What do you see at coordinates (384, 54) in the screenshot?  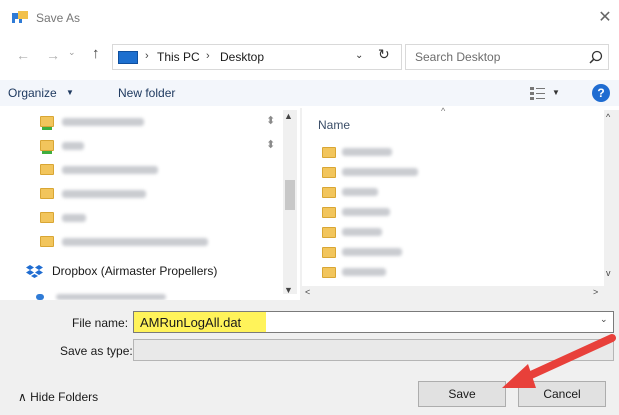 I see `refresh-button: ↻` at bounding box center [384, 54].